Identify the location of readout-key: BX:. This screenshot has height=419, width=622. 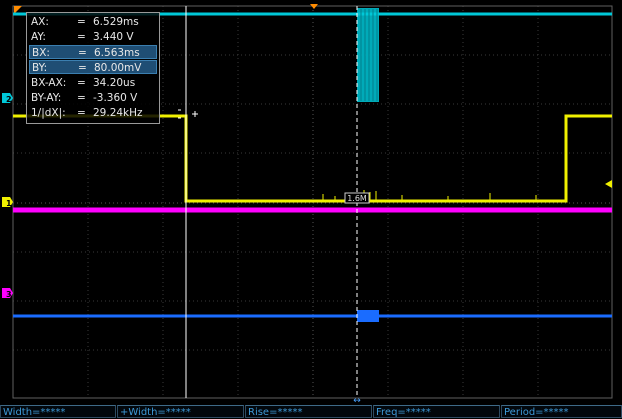
(41, 53).